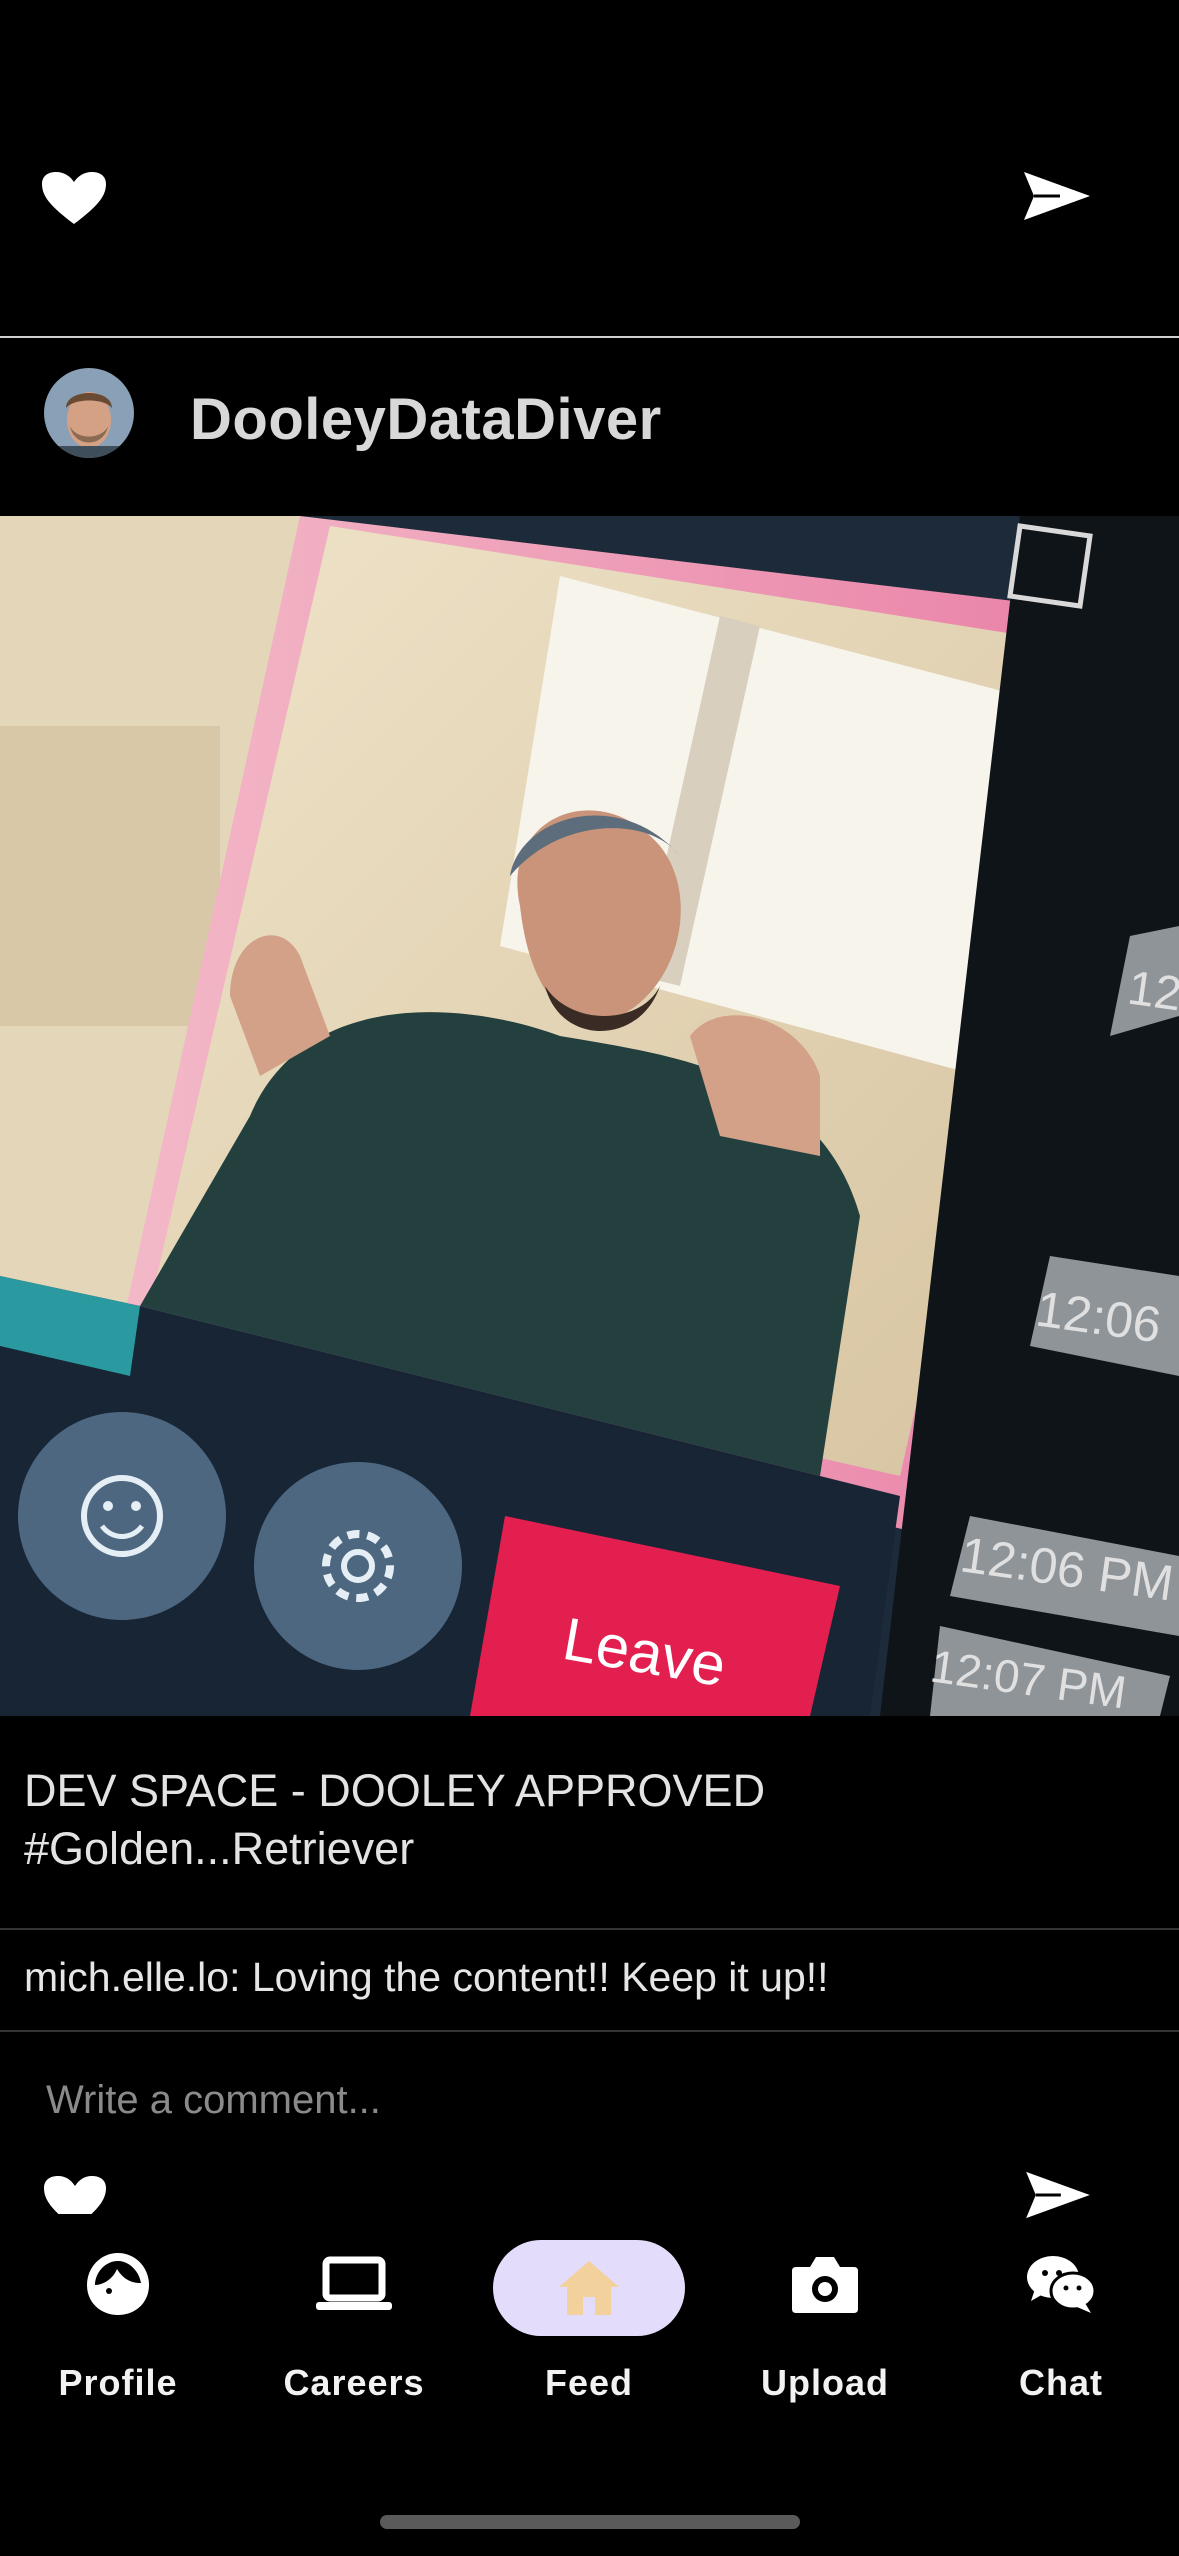 This screenshot has height=2556, width=1179. Describe the element at coordinates (825, 2284) in the screenshot. I see `camera-icon` at that location.